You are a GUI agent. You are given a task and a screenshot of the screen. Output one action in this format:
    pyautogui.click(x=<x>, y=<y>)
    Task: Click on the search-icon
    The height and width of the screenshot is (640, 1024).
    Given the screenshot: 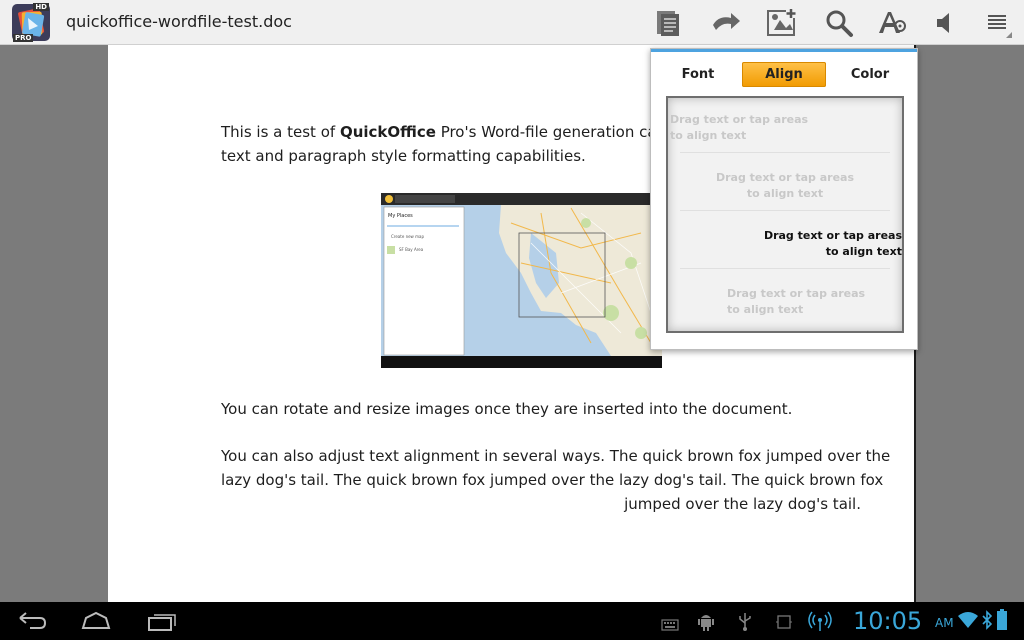 What is the action you would take?
    pyautogui.click(x=839, y=23)
    